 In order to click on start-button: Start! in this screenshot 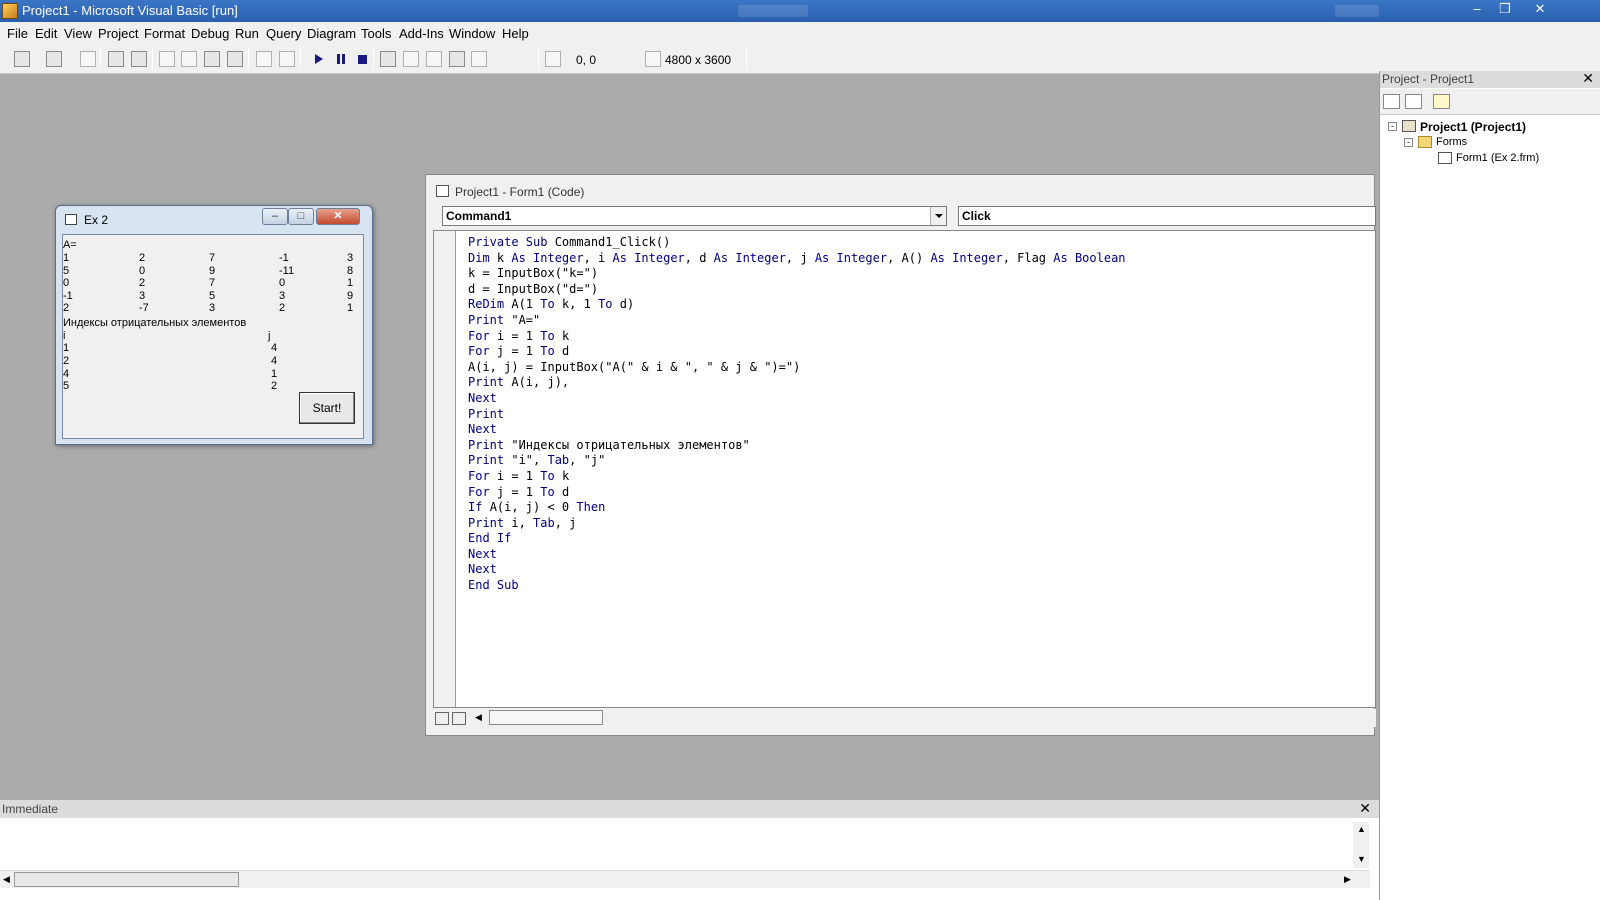, I will do `click(327, 408)`.